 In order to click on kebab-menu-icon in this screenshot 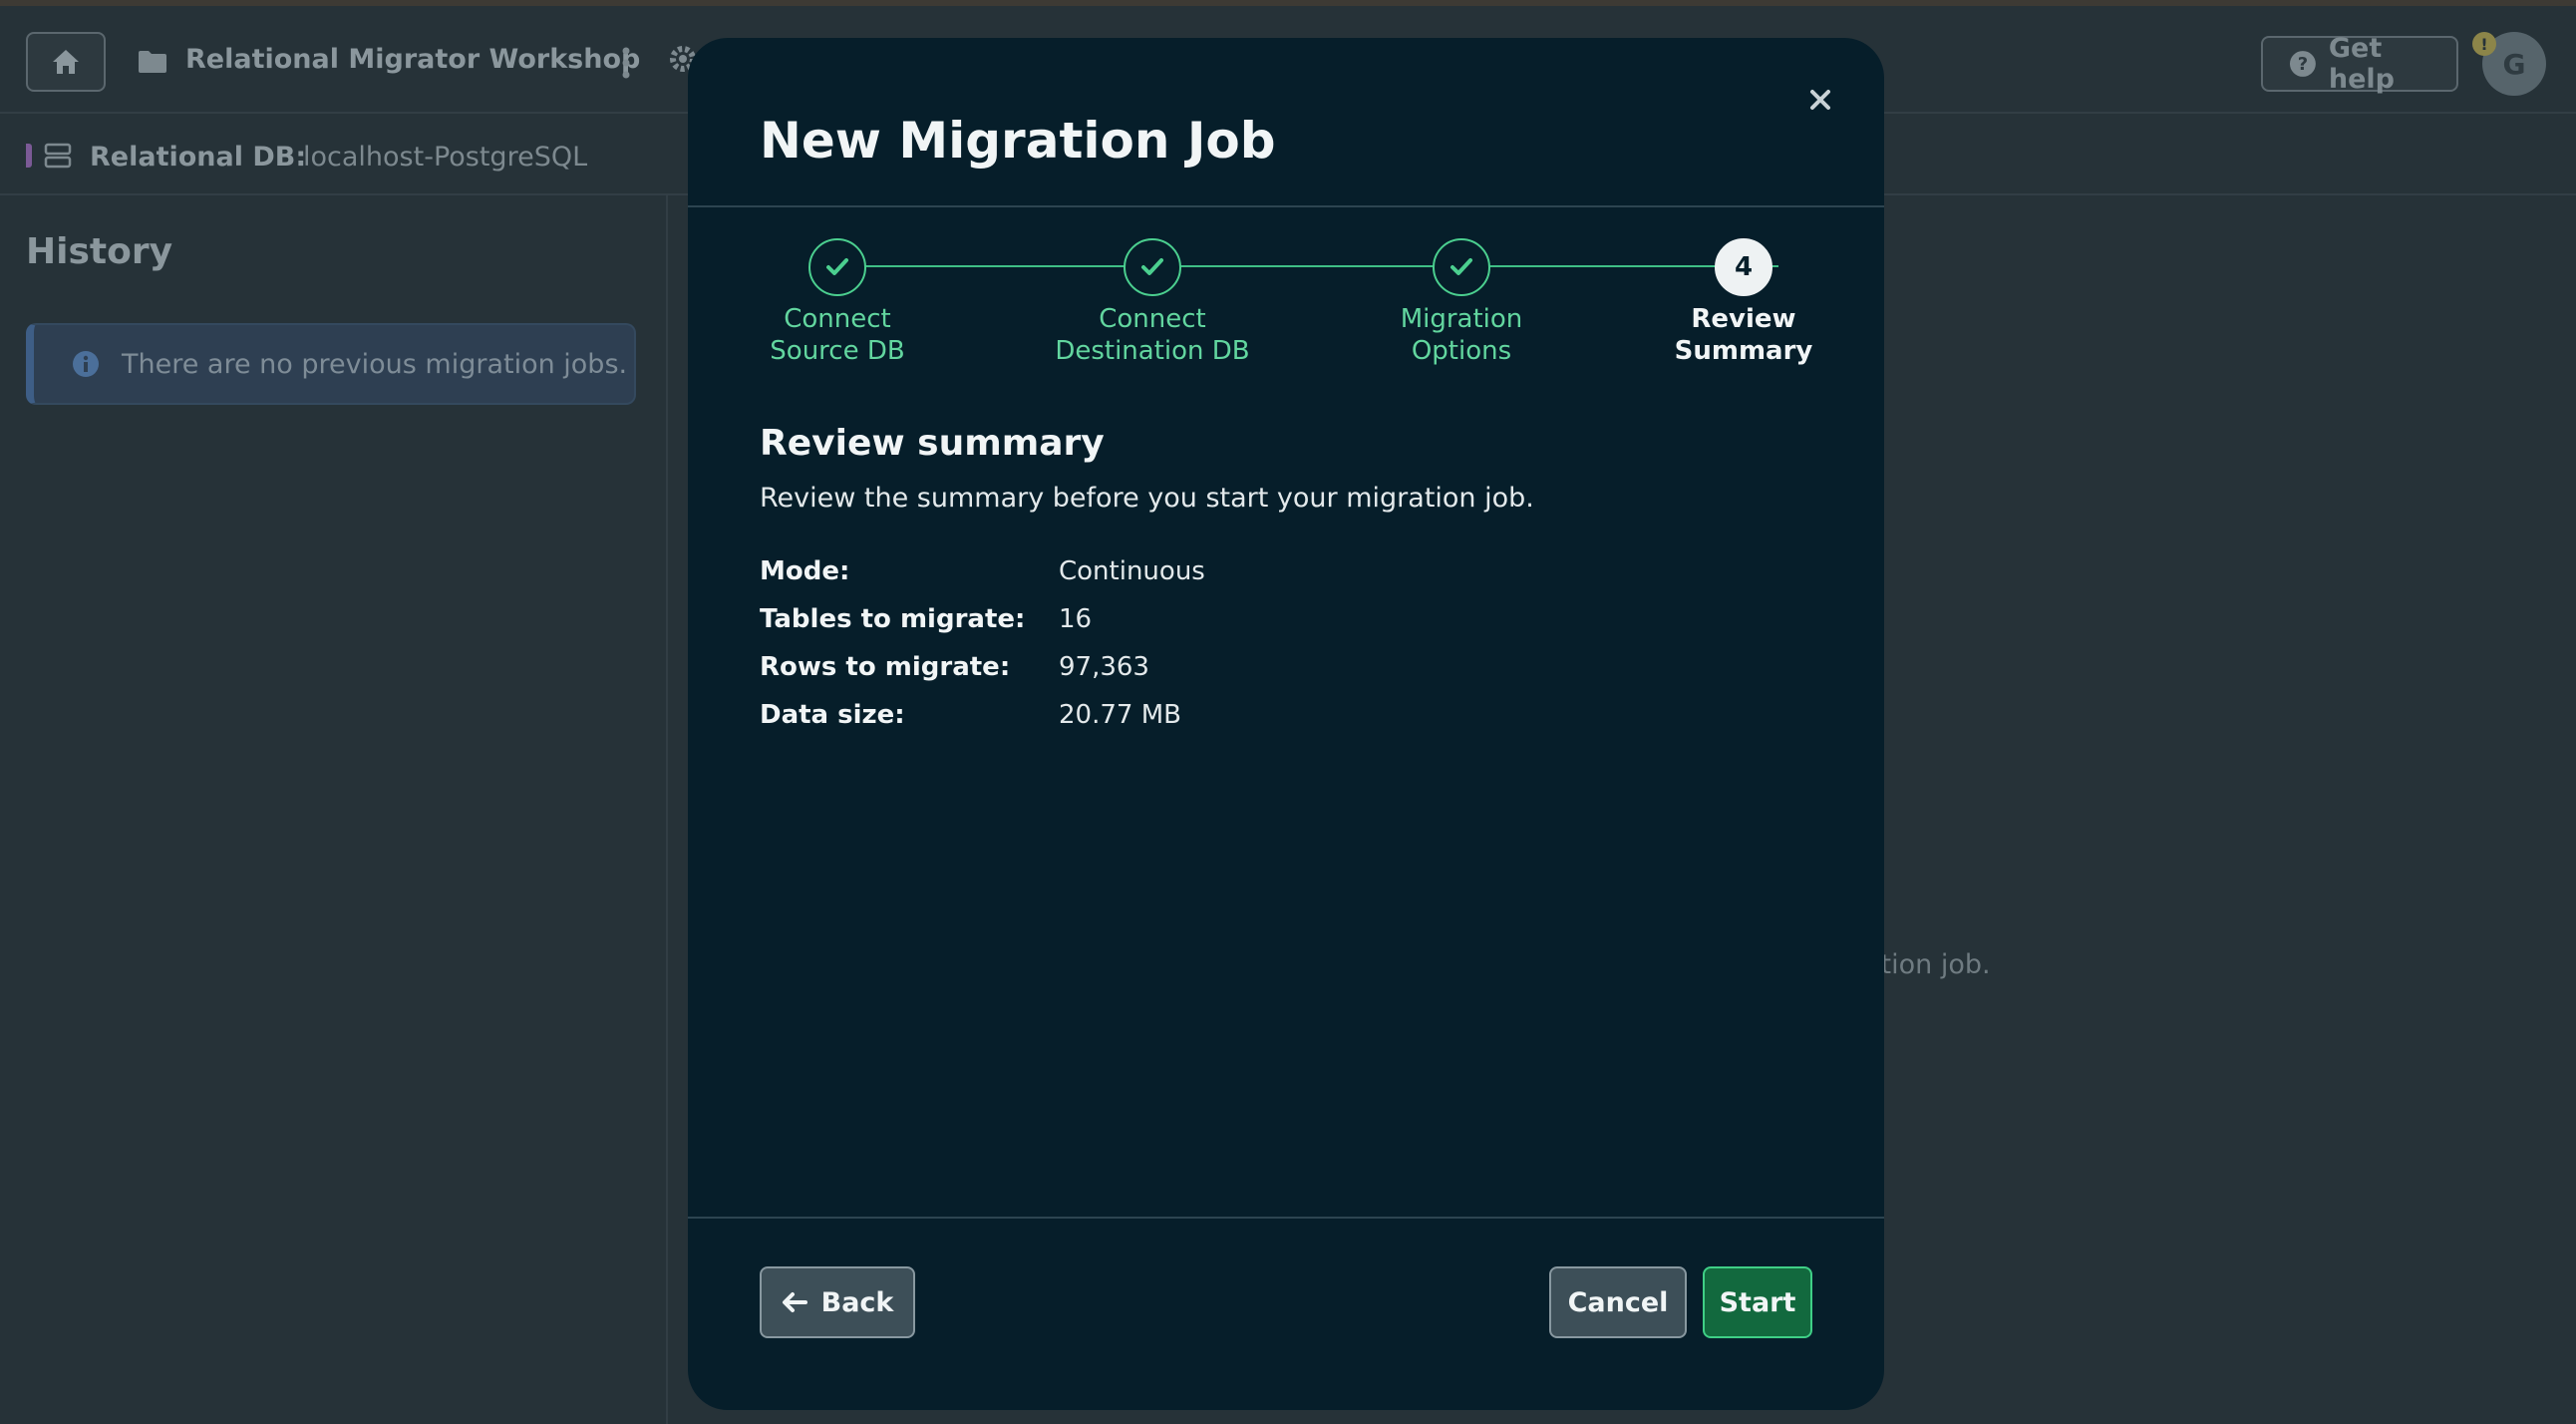, I will do `click(626, 63)`.